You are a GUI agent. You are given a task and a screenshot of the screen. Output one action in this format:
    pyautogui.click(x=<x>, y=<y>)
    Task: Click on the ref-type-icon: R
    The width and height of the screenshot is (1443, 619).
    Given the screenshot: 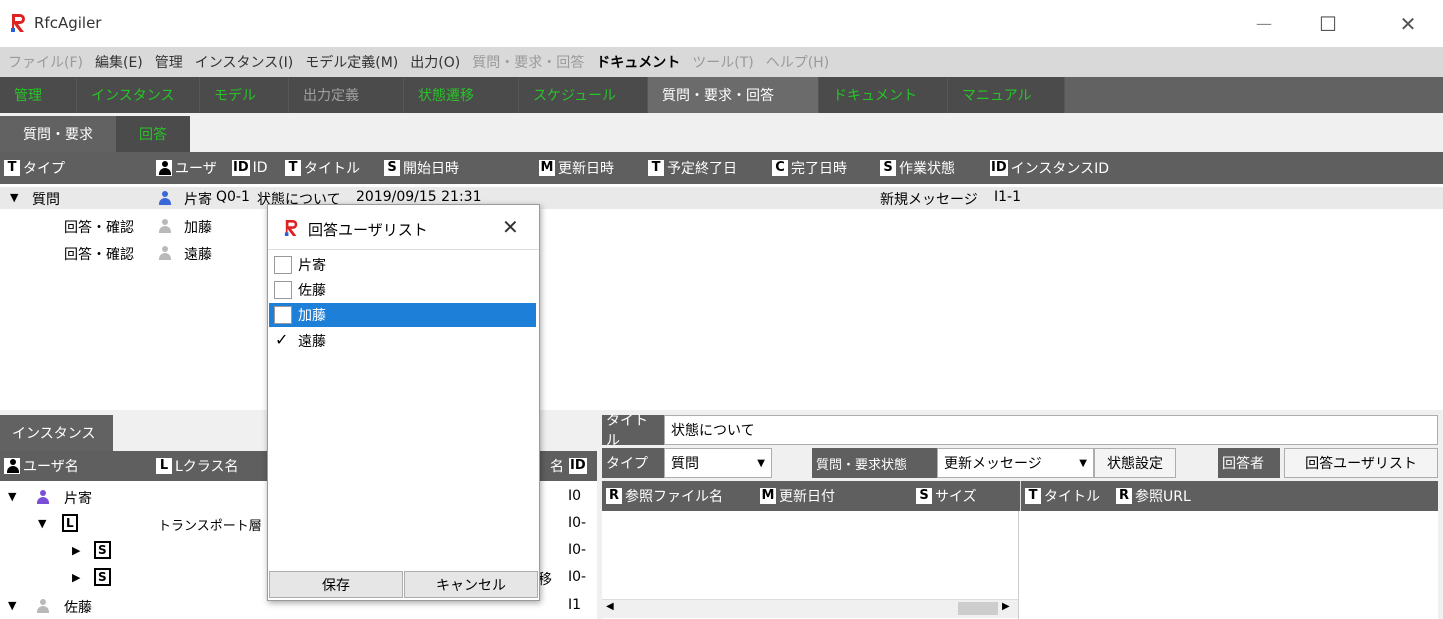 What is the action you would take?
    pyautogui.click(x=1124, y=496)
    